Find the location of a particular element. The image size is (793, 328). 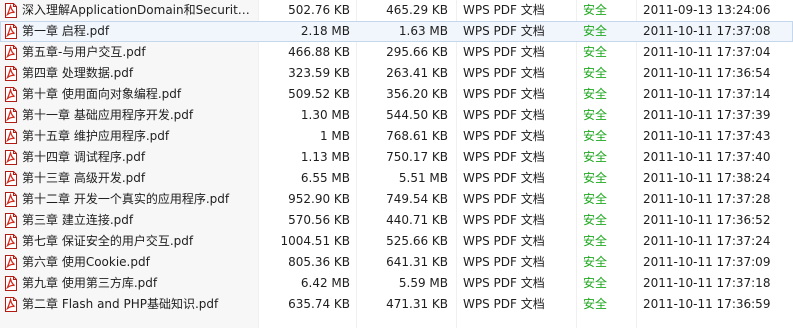

modified-date: 2011-10-11 17:37:39 is located at coordinates (707, 115).